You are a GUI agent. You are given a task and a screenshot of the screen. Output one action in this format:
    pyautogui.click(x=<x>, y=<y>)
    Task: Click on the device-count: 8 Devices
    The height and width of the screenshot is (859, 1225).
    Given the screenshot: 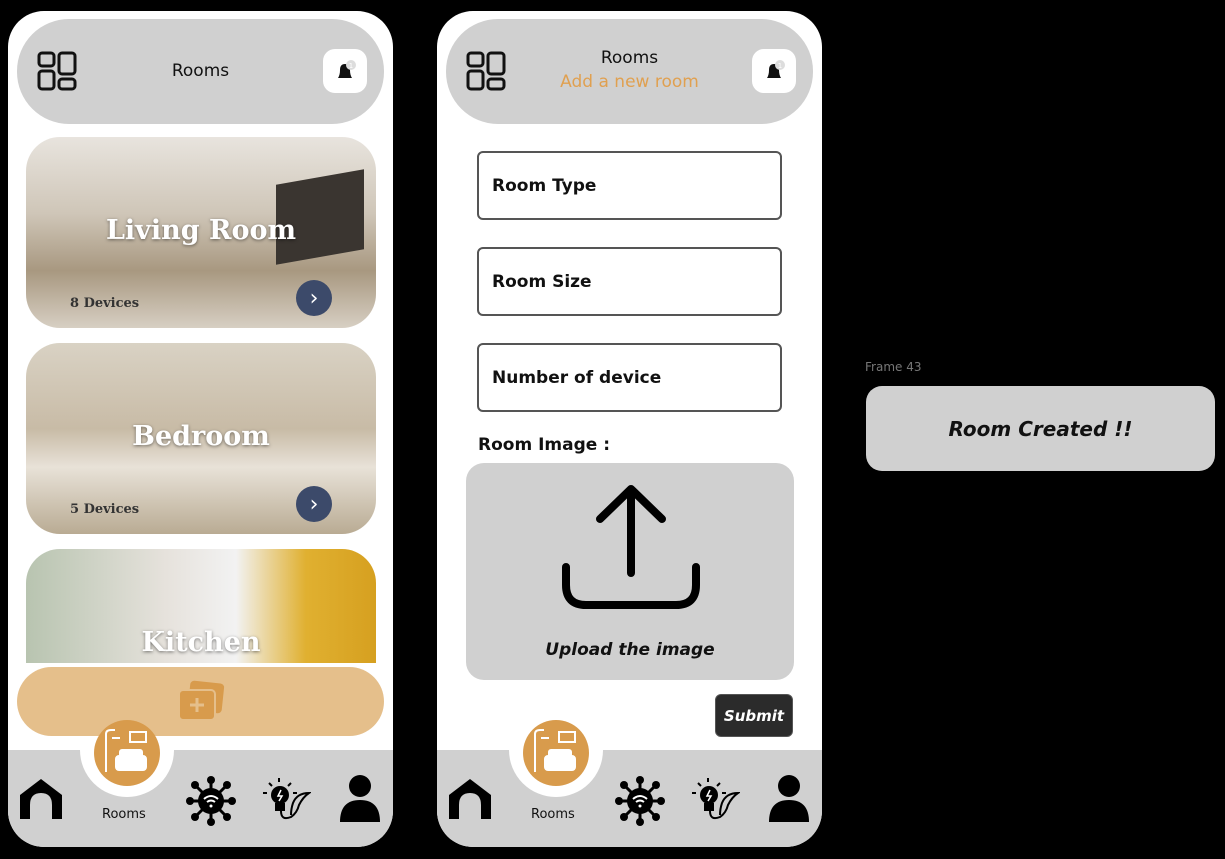 What is the action you would take?
    pyautogui.click(x=105, y=303)
    